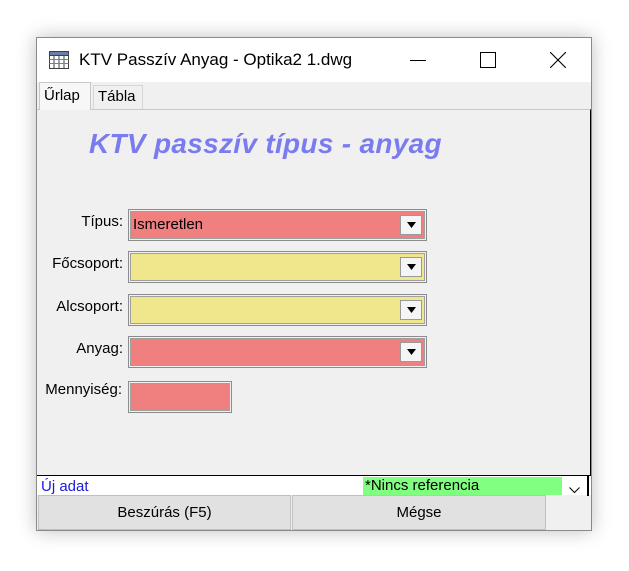  Describe the element at coordinates (87, 263) in the screenshot. I see `focsoport-label: Főcsoport:` at that location.